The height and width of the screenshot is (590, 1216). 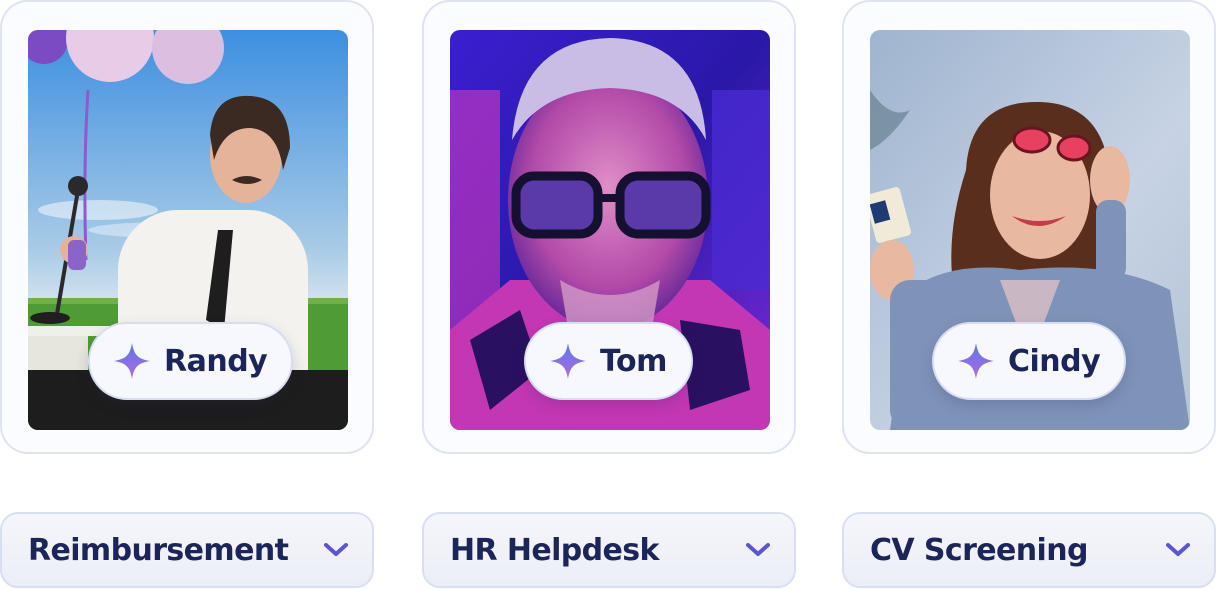 I want to click on role-dropdown: CV Screening, so click(x=1029, y=550).